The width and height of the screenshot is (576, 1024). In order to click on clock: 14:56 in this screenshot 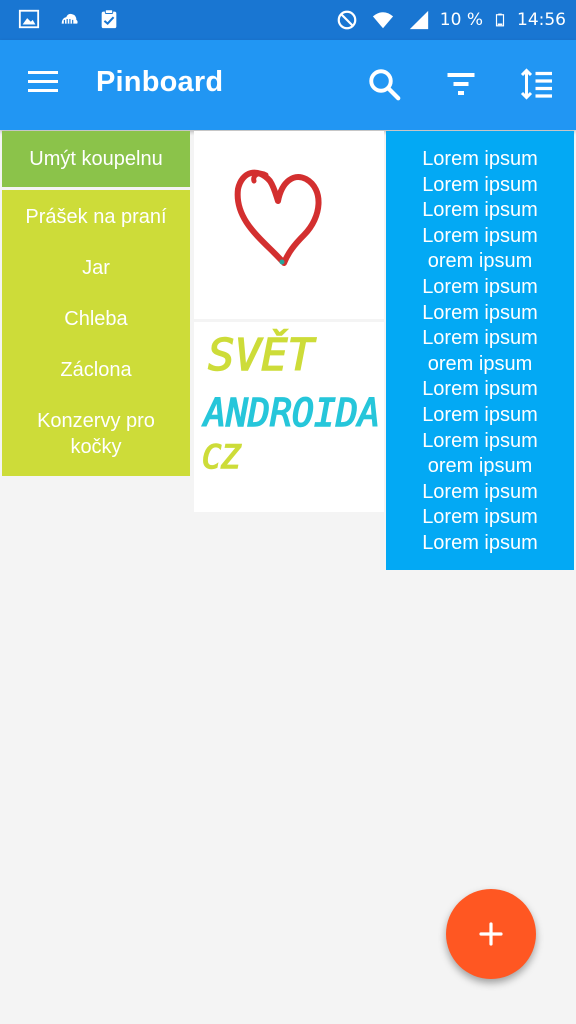, I will do `click(541, 20)`.